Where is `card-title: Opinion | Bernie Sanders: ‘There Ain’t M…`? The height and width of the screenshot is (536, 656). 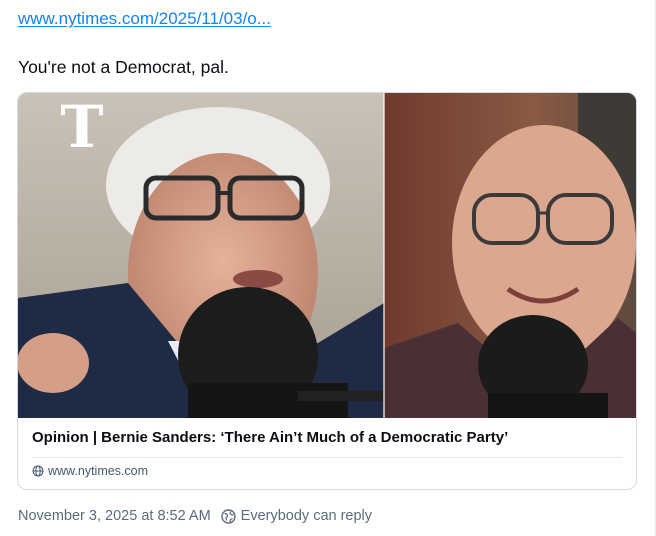
card-title: Opinion | Bernie Sanders: ‘There Ain’t M… is located at coordinates (270, 437).